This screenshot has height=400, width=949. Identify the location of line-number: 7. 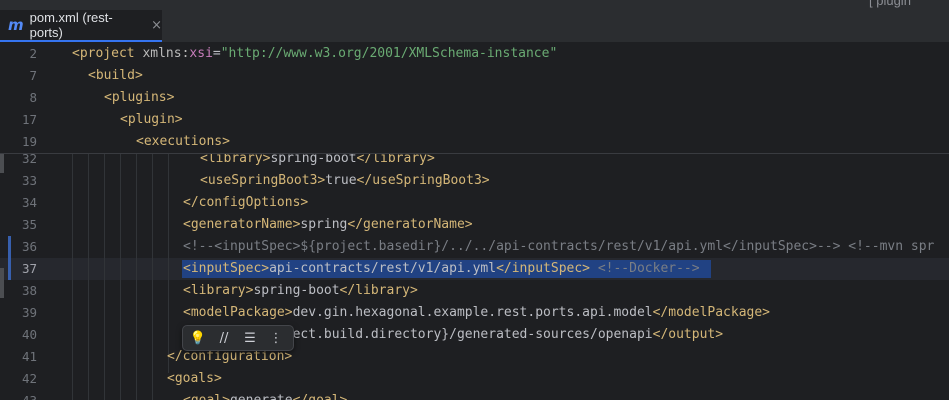
(33, 75).